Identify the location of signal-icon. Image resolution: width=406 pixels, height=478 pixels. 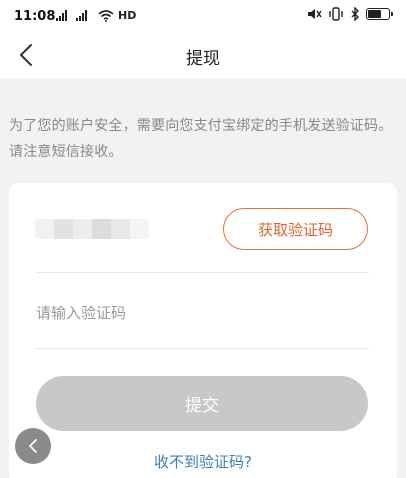
(61, 15).